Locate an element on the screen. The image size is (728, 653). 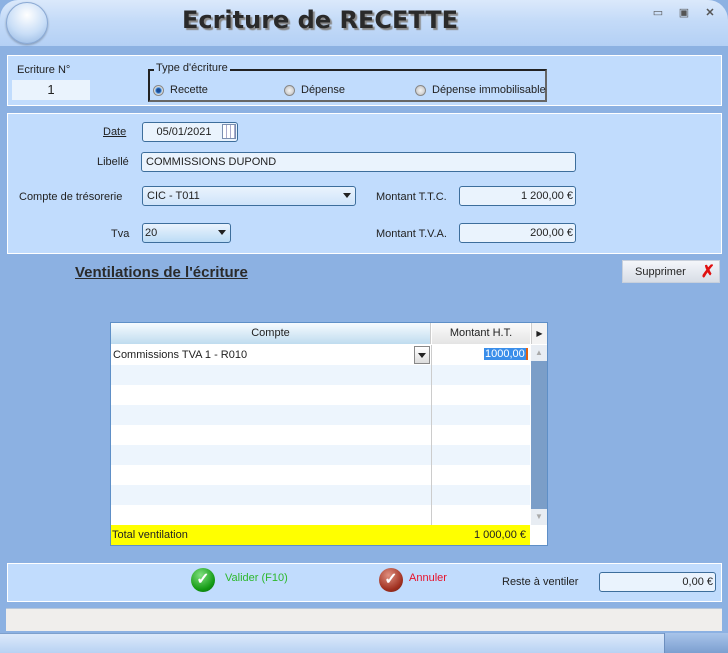
compte-tresorerie-select: CIC - T011 is located at coordinates (249, 196).